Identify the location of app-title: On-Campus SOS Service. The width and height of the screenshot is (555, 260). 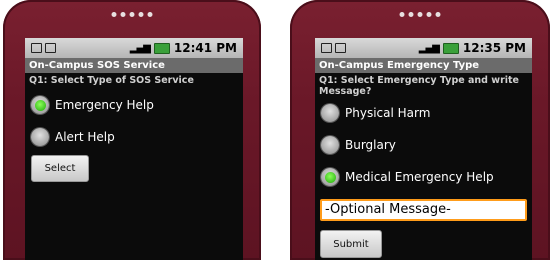
(134, 65).